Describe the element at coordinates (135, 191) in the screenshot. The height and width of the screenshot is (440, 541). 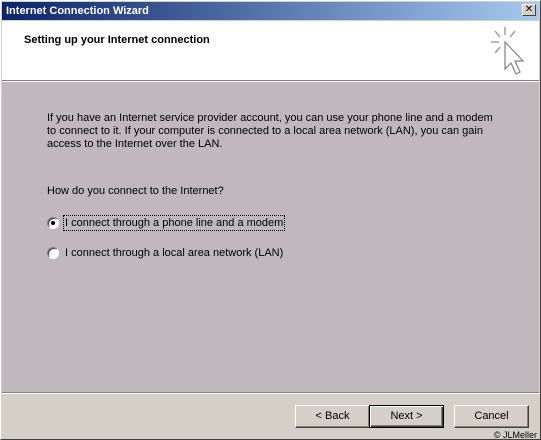
I see `connection-question: How do you connect to the Internet?` at that location.